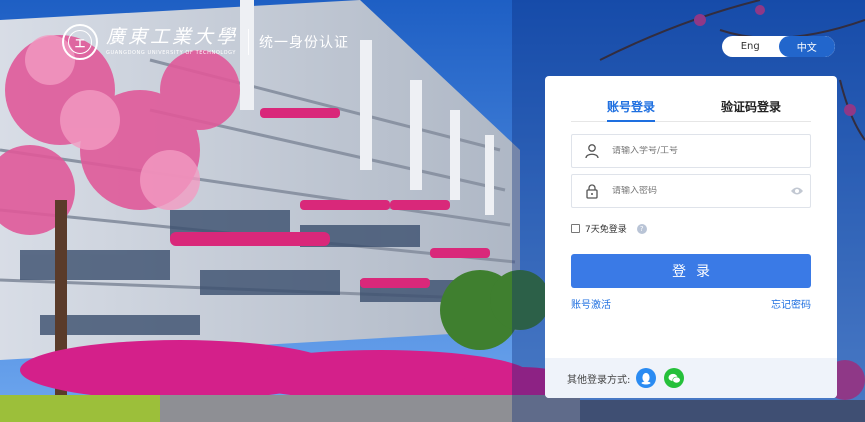 The height and width of the screenshot is (422, 865). I want to click on username-field, so click(691, 151).